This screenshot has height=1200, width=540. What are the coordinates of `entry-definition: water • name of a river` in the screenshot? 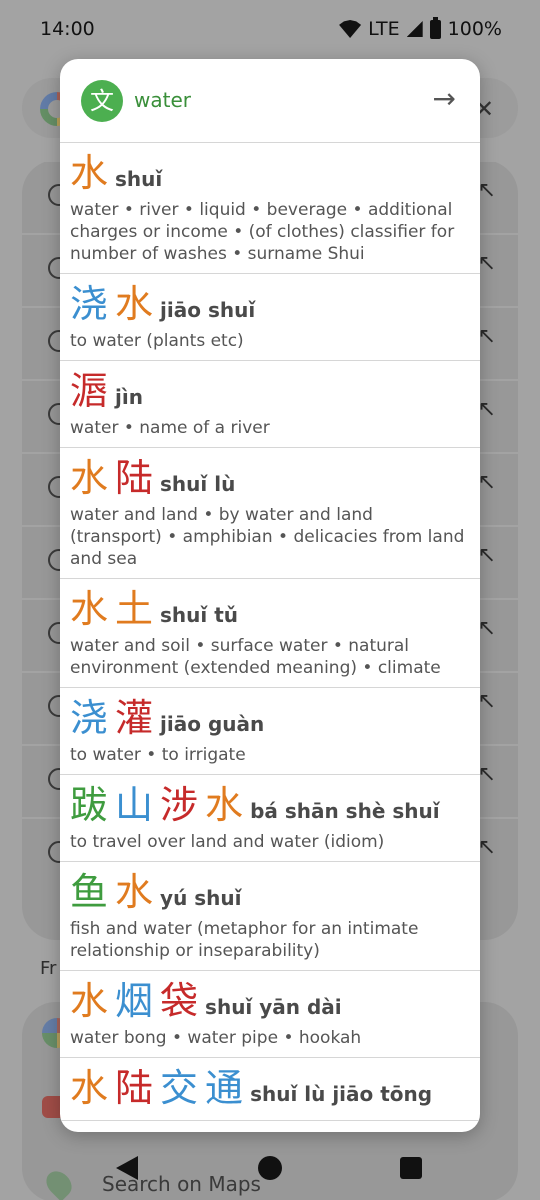 It's located at (170, 428).